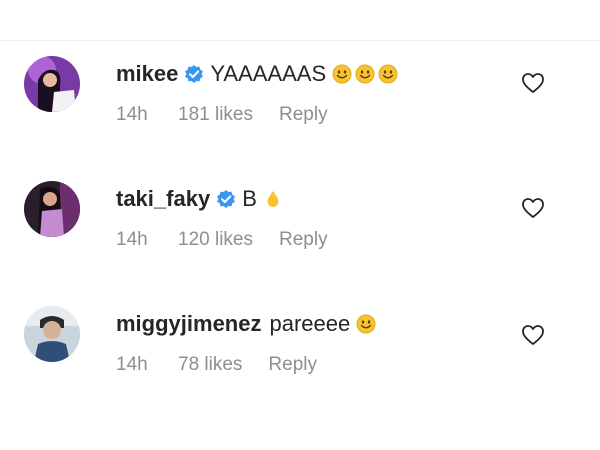 The width and height of the screenshot is (600, 450). I want to click on droplet-icon, so click(273, 199).